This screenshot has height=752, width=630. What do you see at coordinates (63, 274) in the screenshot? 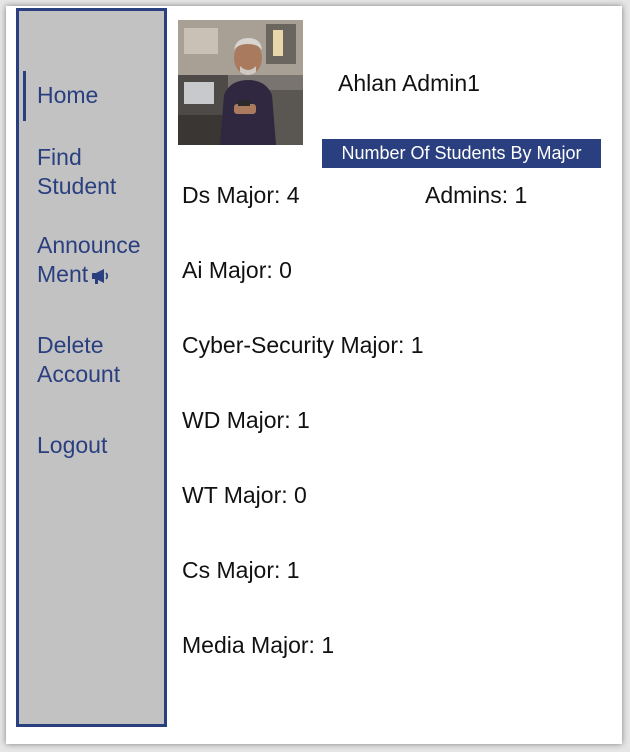
I see `sidebar-item-label: Ment` at bounding box center [63, 274].